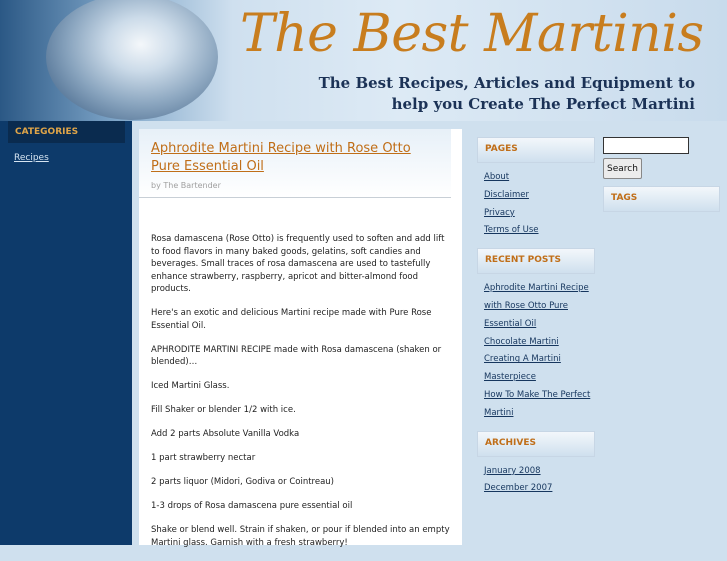  I want to click on post-paragraph: Add 2 parts Absolute Vanilla Vodka, so click(225, 434).